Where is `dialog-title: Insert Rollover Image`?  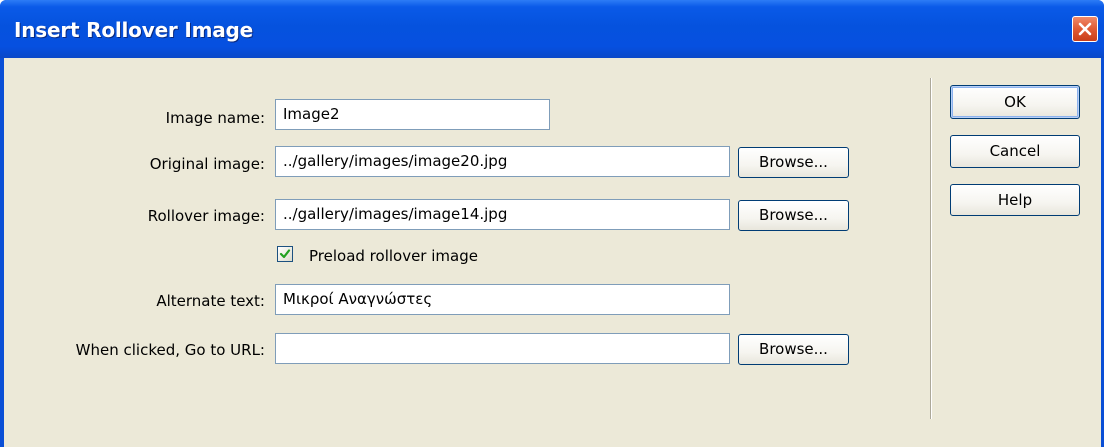
dialog-title: Insert Rollover Image is located at coordinates (134, 30).